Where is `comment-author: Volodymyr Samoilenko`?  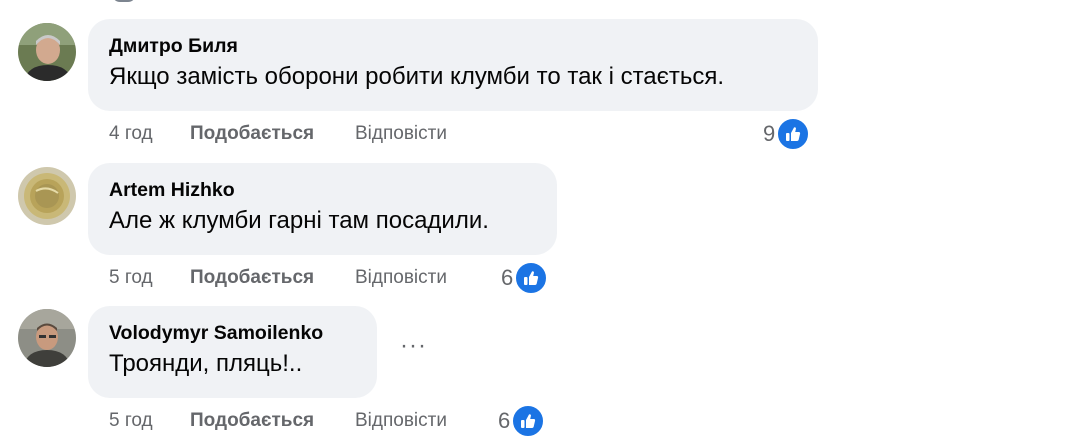 comment-author: Volodymyr Samoilenko is located at coordinates (233, 333).